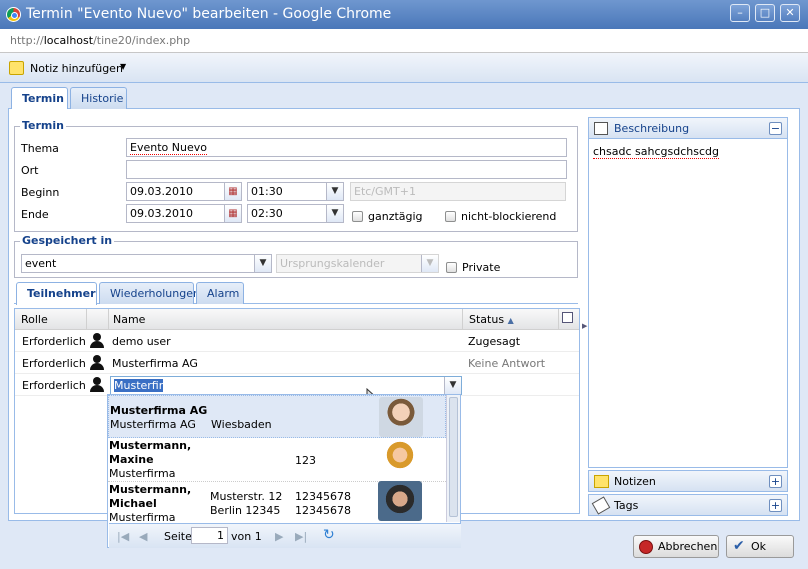 Image resolution: width=808 pixels, height=569 pixels. What do you see at coordinates (209, 535) in the screenshot?
I see `page-input: 1` at bounding box center [209, 535].